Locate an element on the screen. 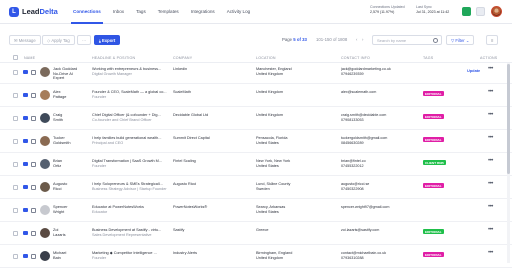 The image size is (512, 276). contact-name: Jack Goddard No-Drive AI Expert is located at coordinates (68, 73).